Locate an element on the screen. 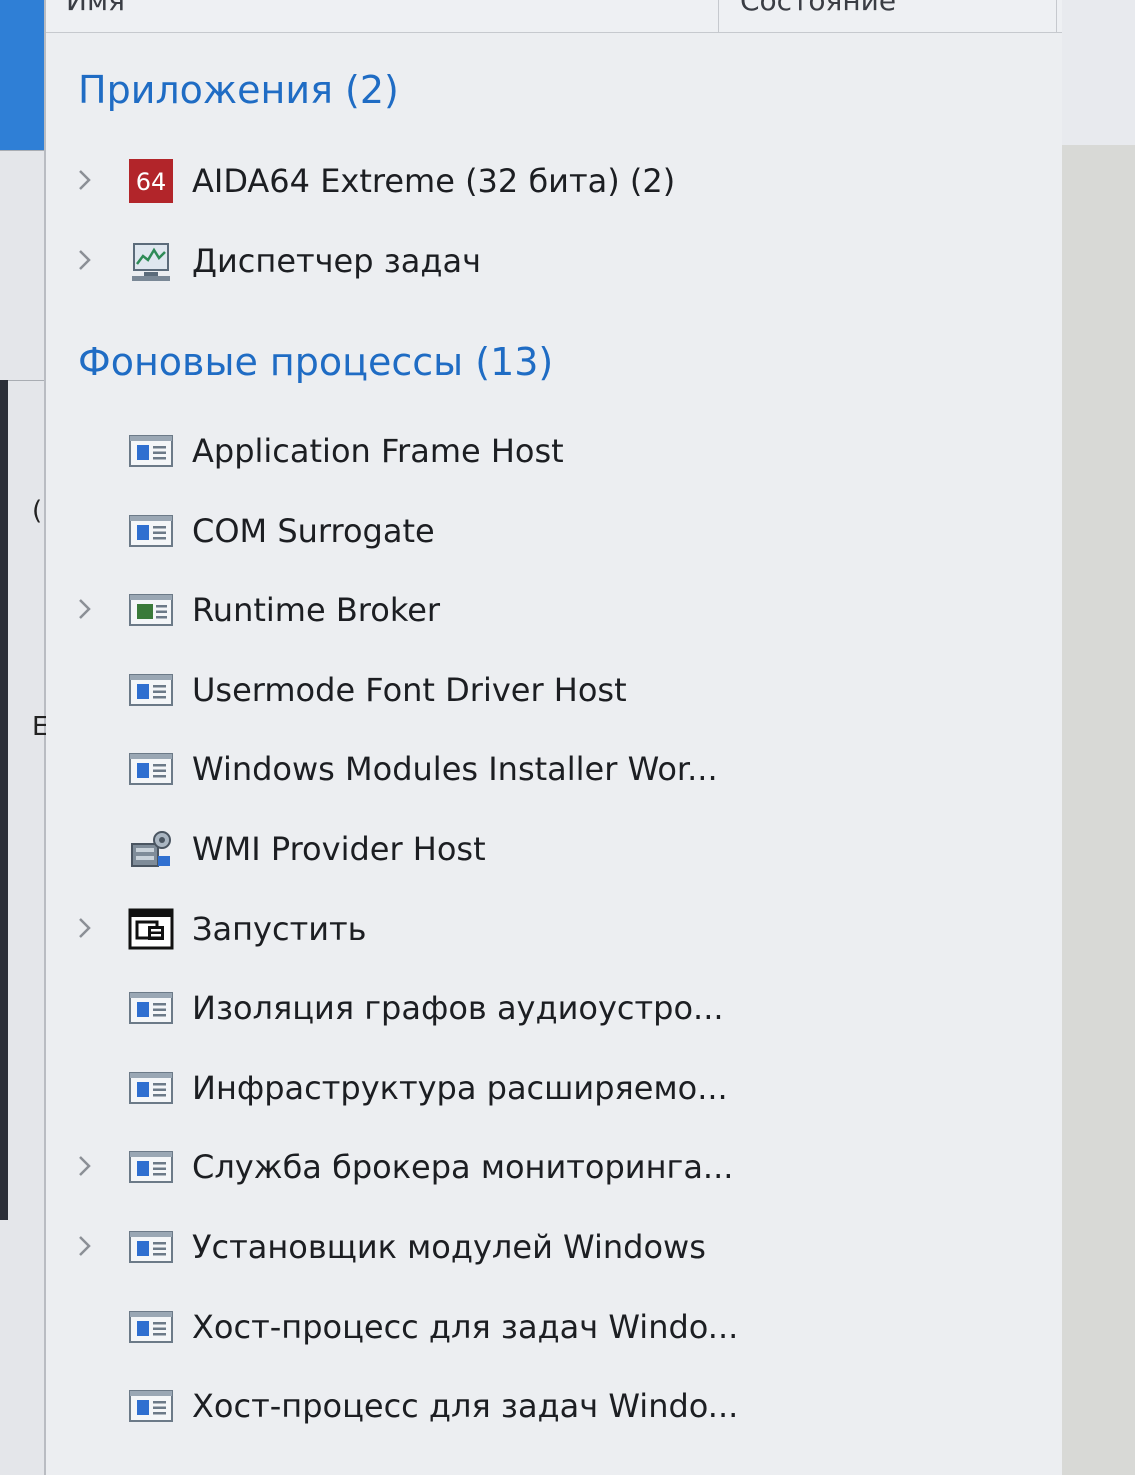 This screenshot has height=1475, width=1135. aida64-icon: 64 is located at coordinates (151, 181).